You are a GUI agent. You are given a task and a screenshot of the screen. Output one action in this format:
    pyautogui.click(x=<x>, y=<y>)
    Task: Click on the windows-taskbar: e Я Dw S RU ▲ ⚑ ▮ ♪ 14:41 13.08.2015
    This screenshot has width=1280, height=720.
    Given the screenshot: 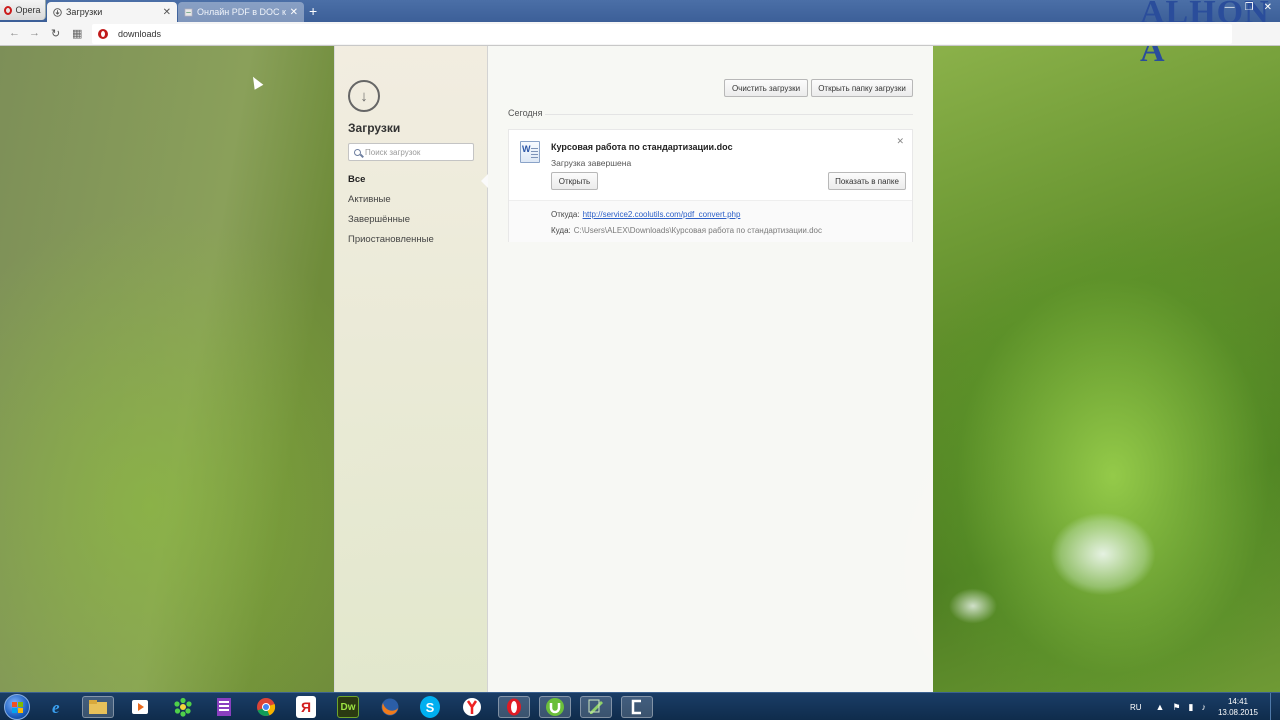 What is the action you would take?
    pyautogui.click(x=640, y=706)
    